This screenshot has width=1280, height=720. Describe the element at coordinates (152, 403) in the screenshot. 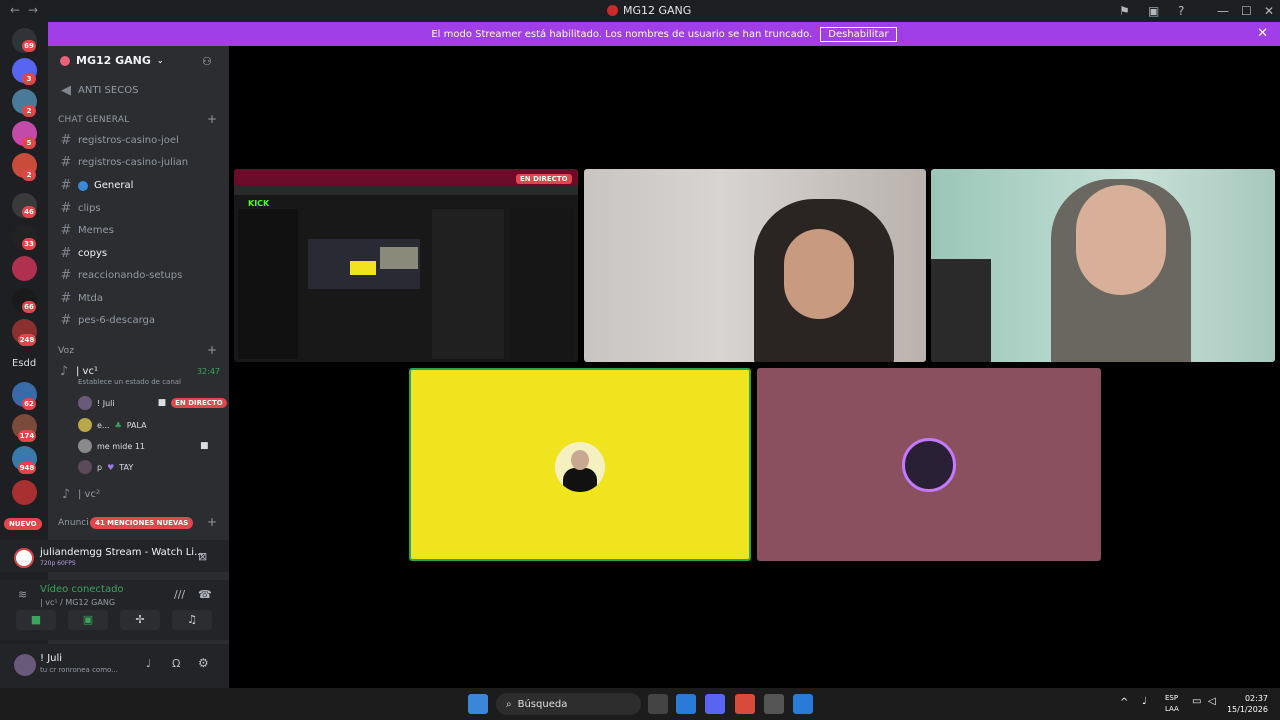

I see `voice-user: ! Juli ■ EN DIRECTO` at that location.